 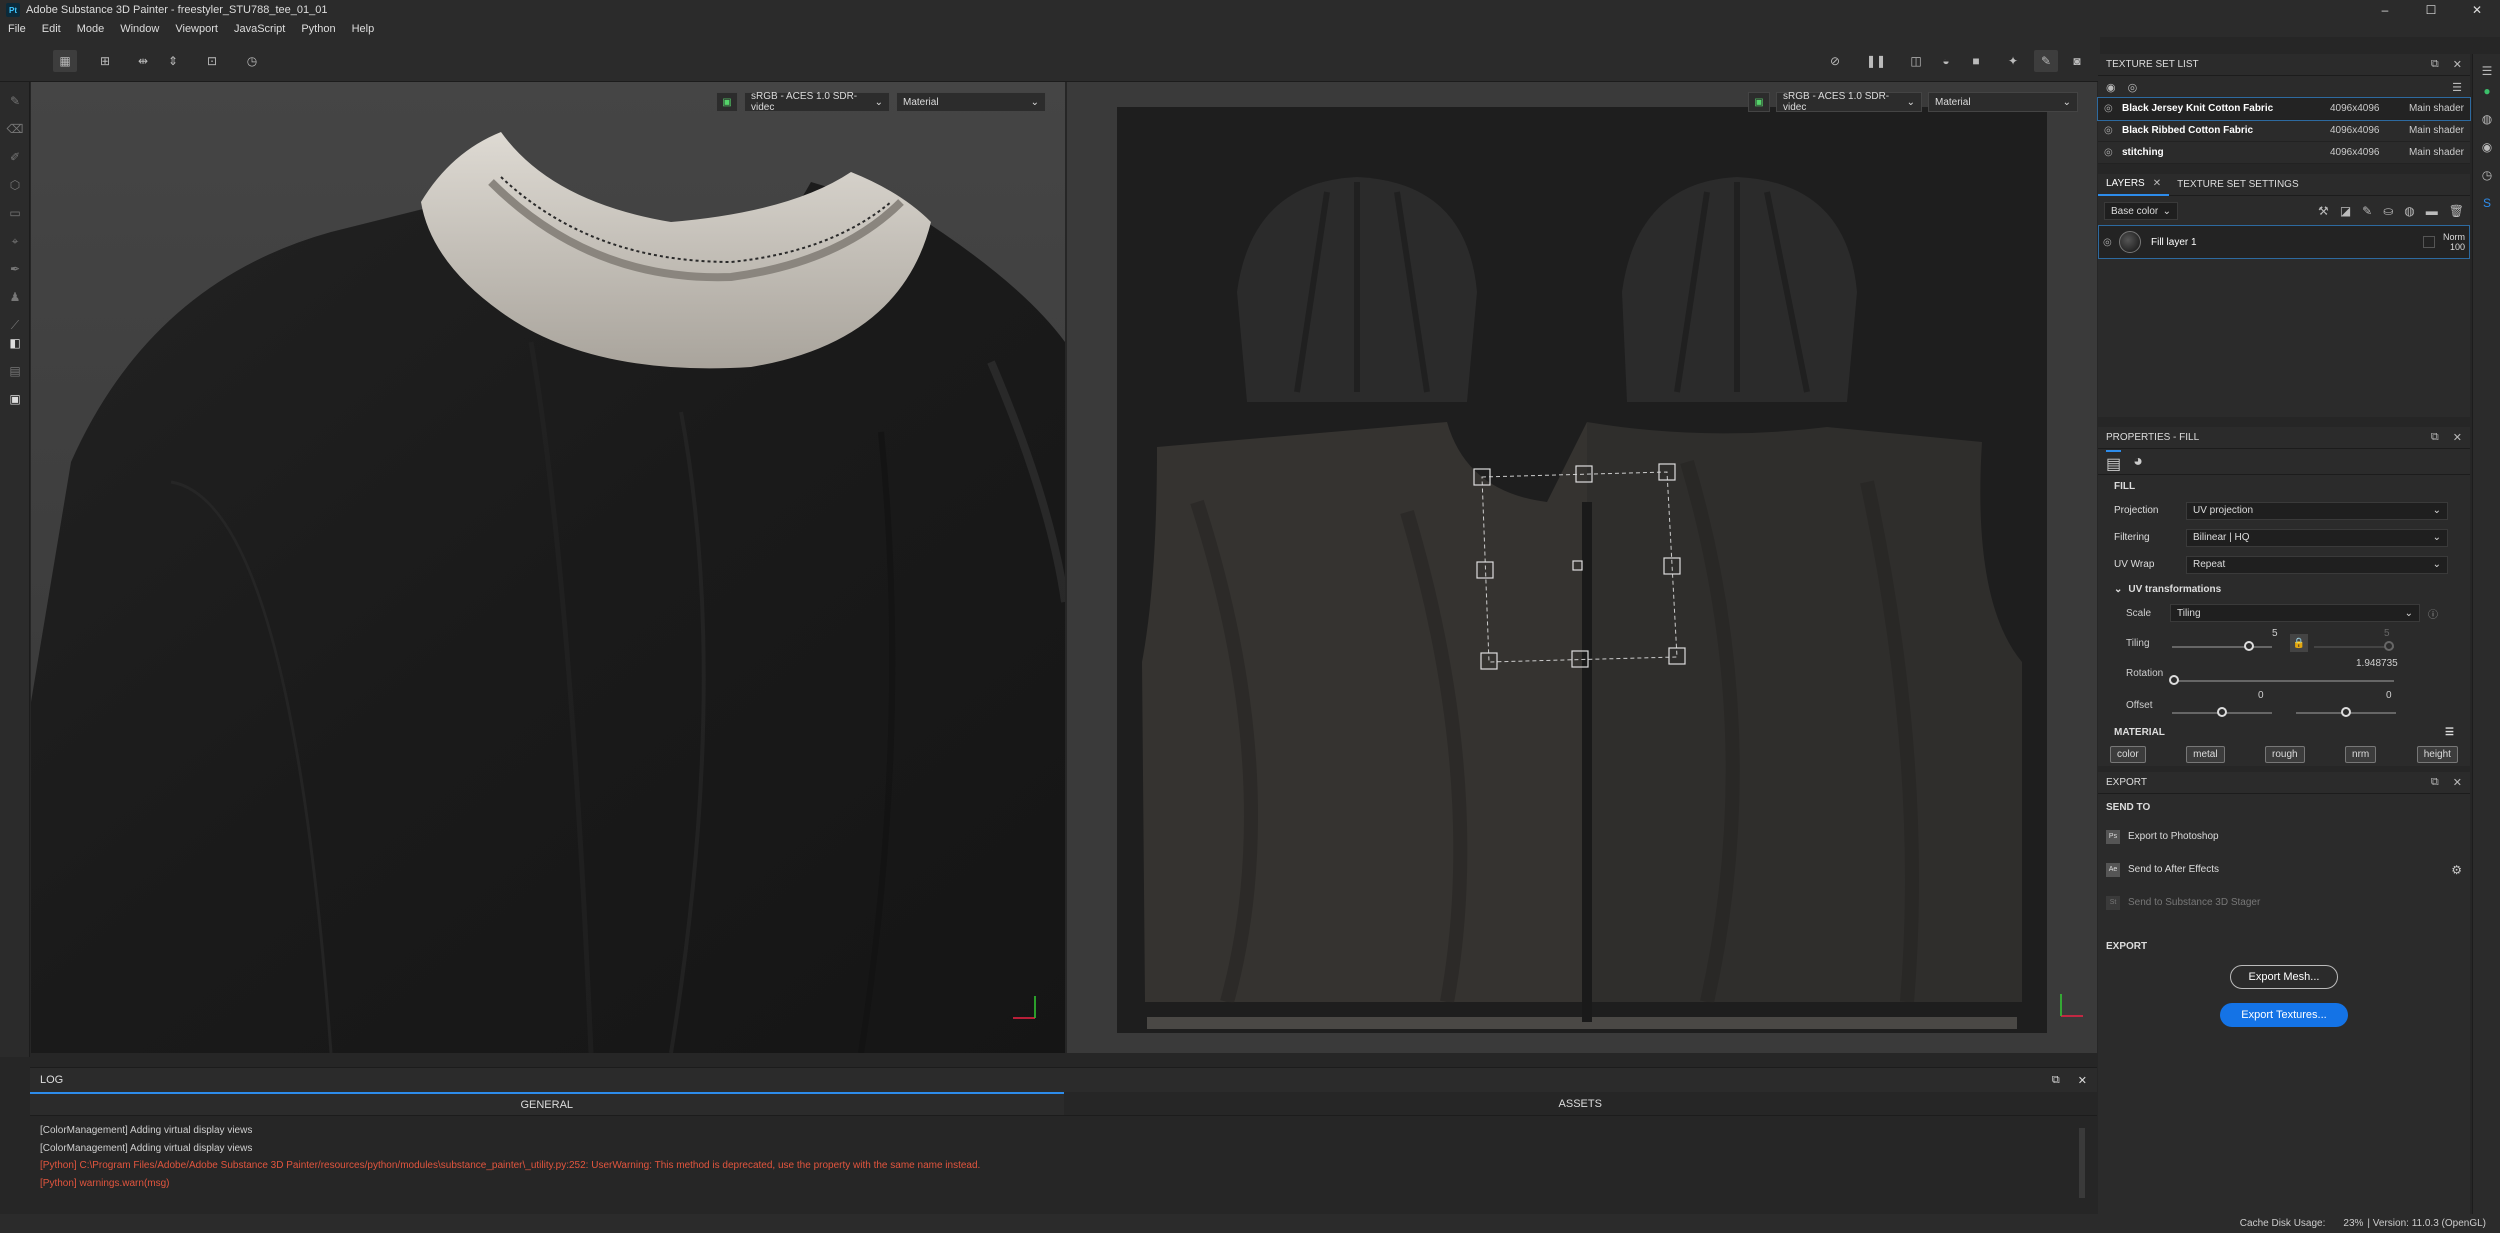 I want to click on projection-dropdown: UV projection ⌄, so click(x=2317, y=510).